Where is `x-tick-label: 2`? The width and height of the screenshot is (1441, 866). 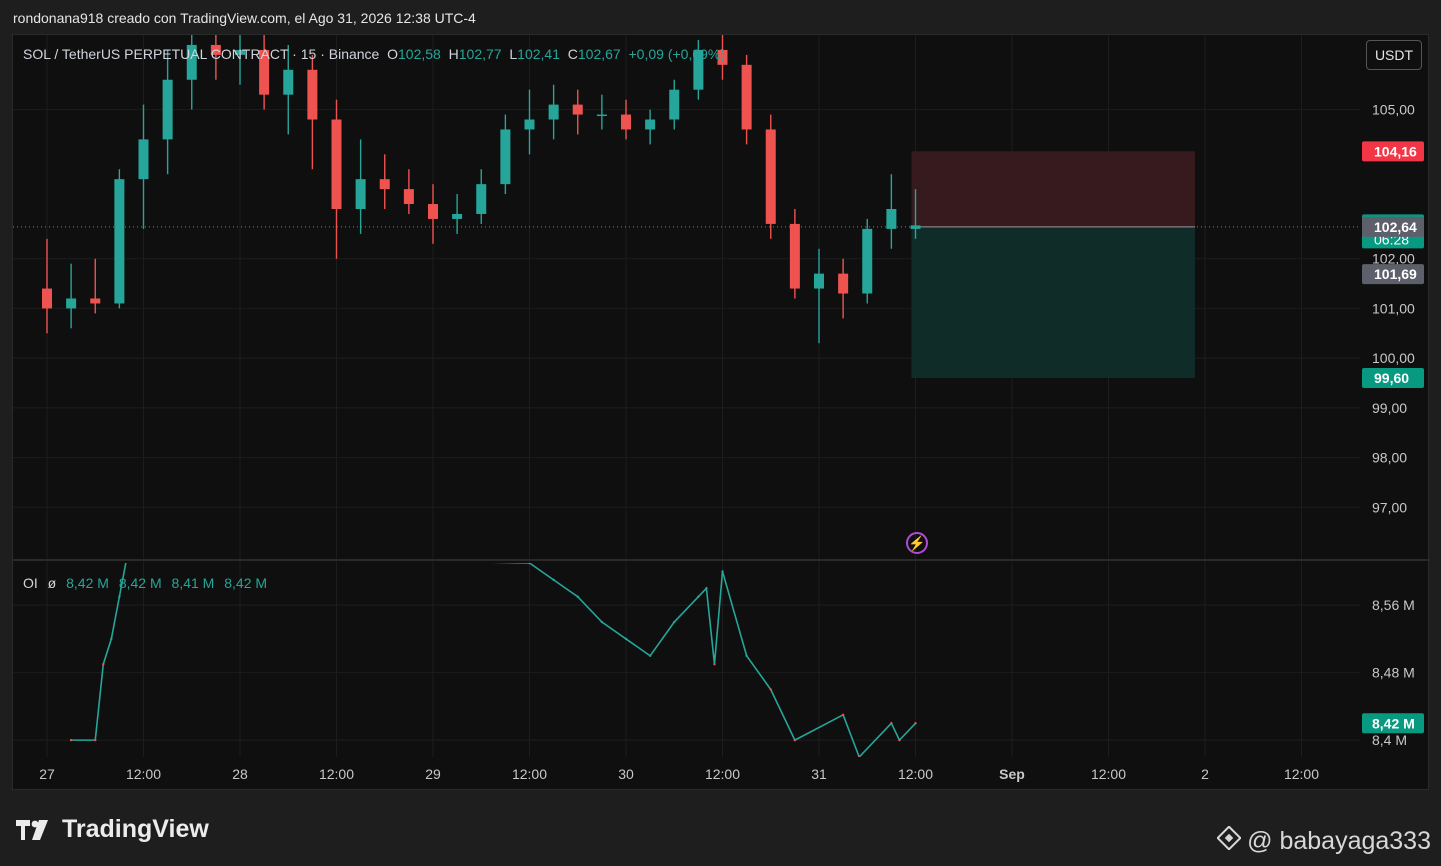 x-tick-label: 2 is located at coordinates (1205, 774).